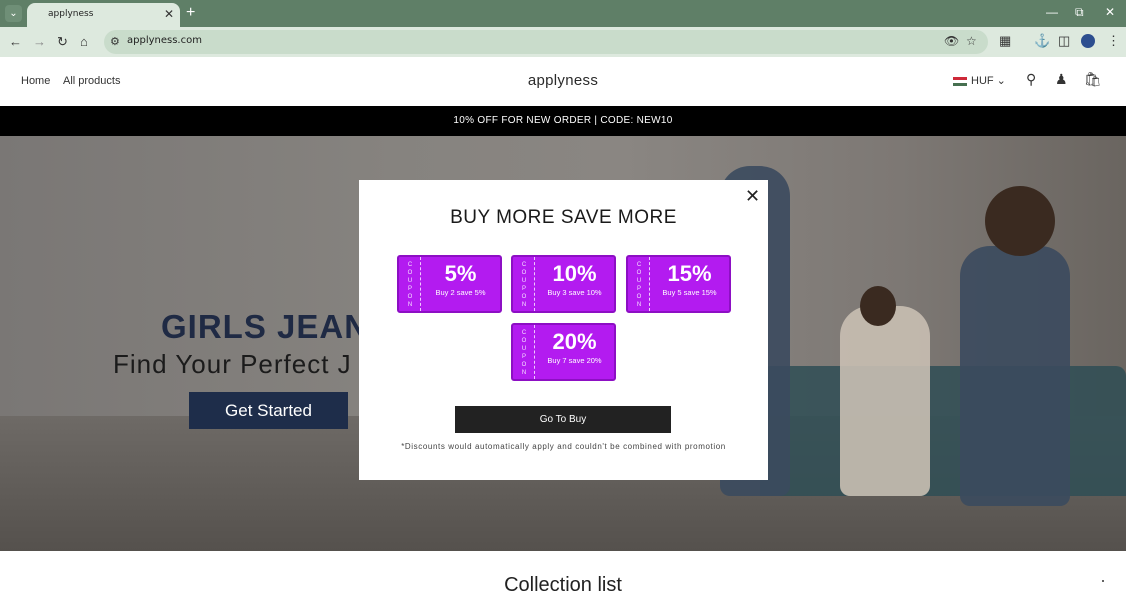  What do you see at coordinates (971, 41) in the screenshot?
I see `star-icon: ☆` at bounding box center [971, 41].